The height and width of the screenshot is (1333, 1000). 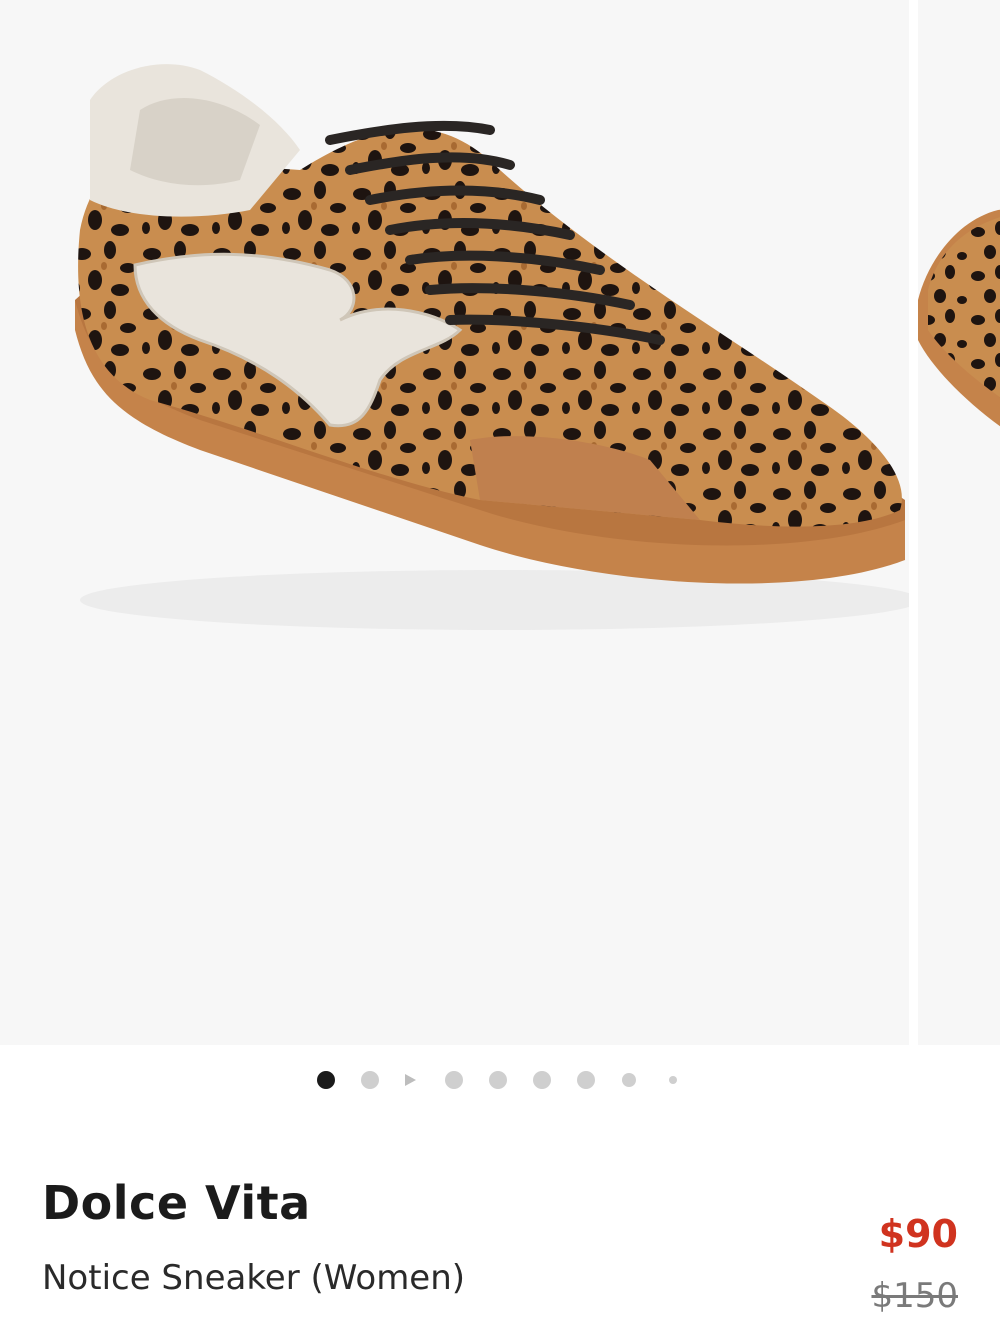 I want to click on image-pagination-dots, so click(x=500, y=1080).